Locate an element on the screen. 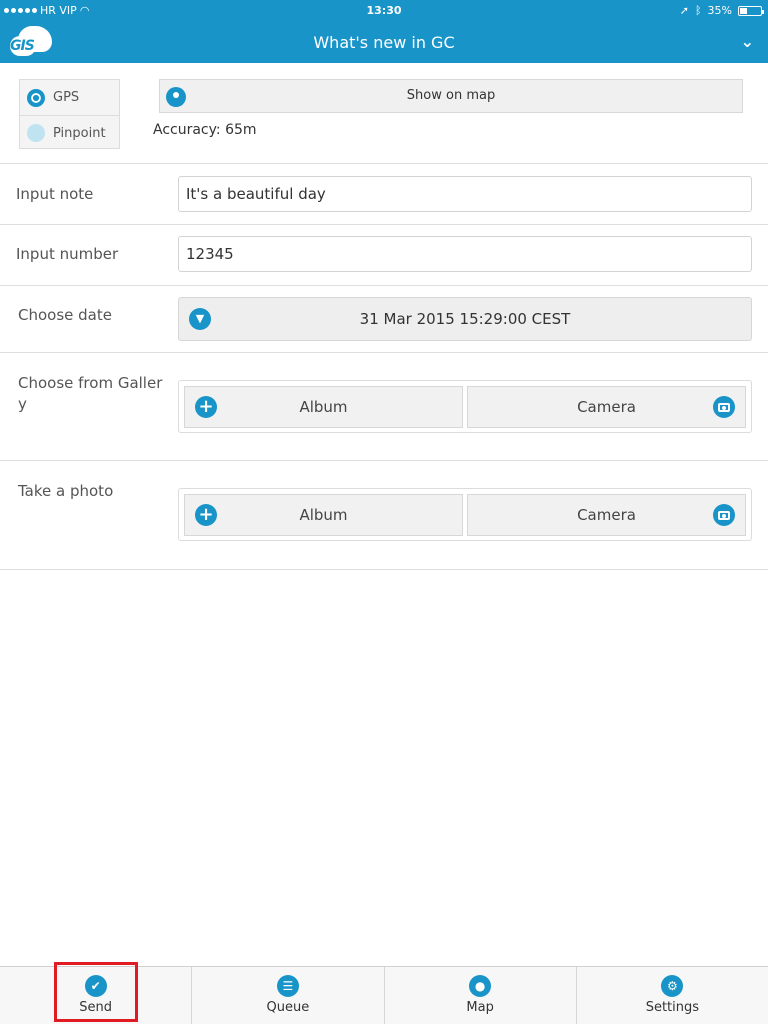  input-note-field: It's a beautiful day is located at coordinates (465, 194).